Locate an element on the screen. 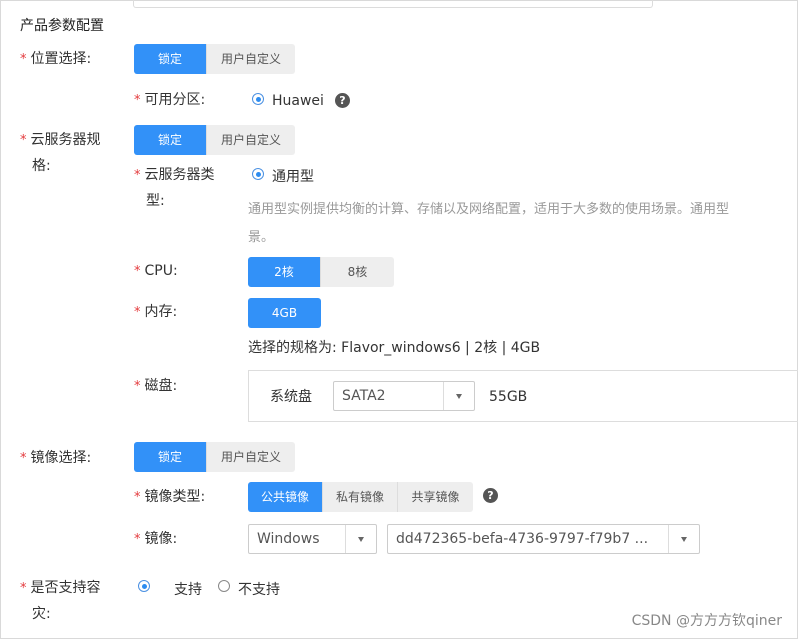  dr-no-support-label: 不支持 is located at coordinates (259, 590).